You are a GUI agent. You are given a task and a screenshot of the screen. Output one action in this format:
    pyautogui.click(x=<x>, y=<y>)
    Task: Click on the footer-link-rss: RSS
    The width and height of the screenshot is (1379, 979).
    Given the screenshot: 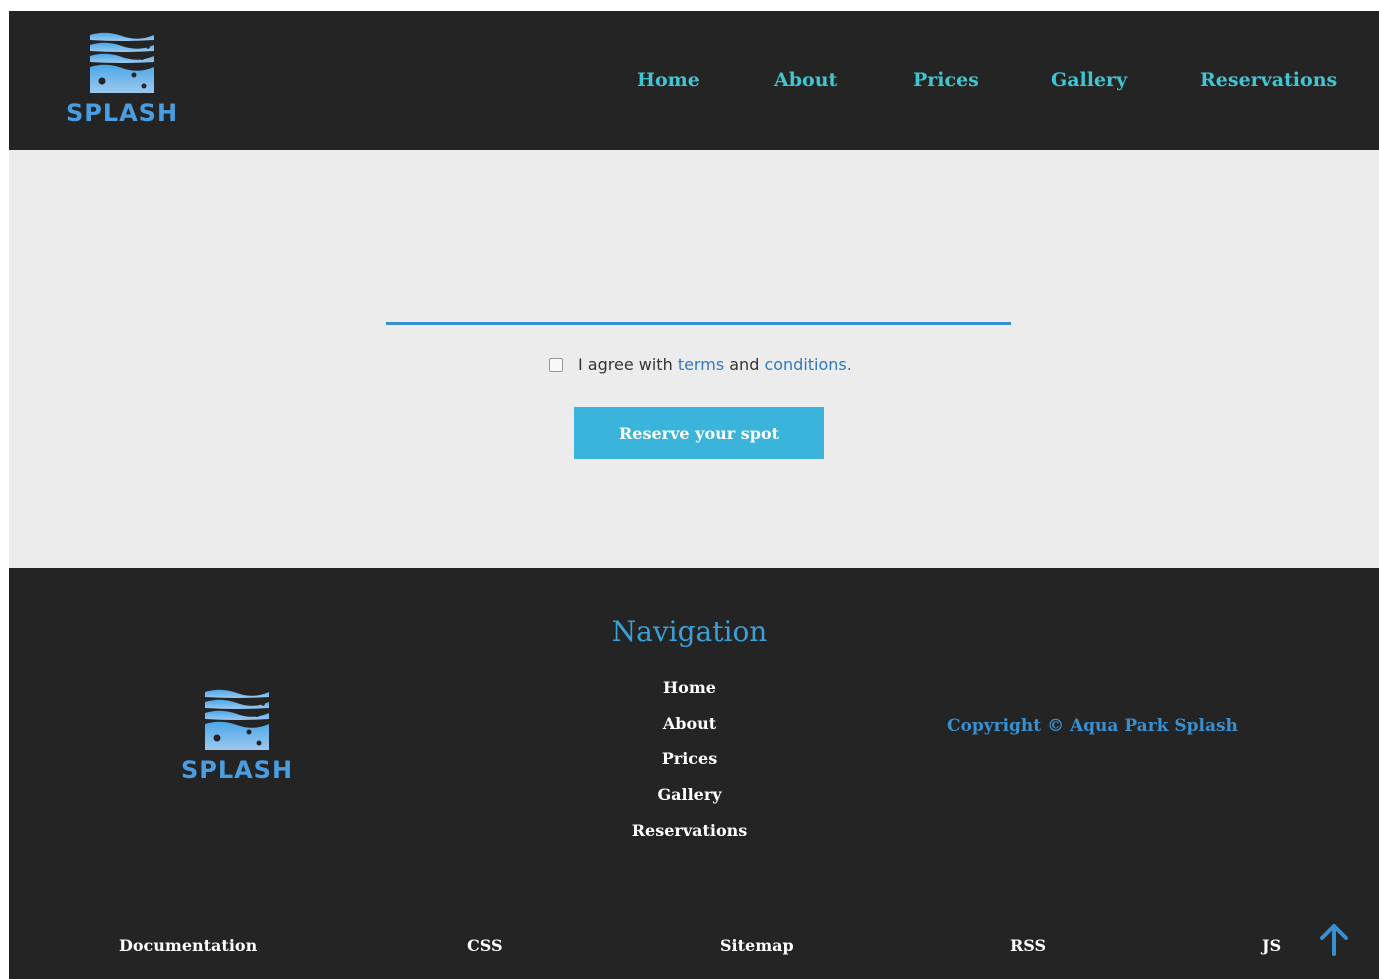 What is the action you would take?
    pyautogui.click(x=1028, y=945)
    